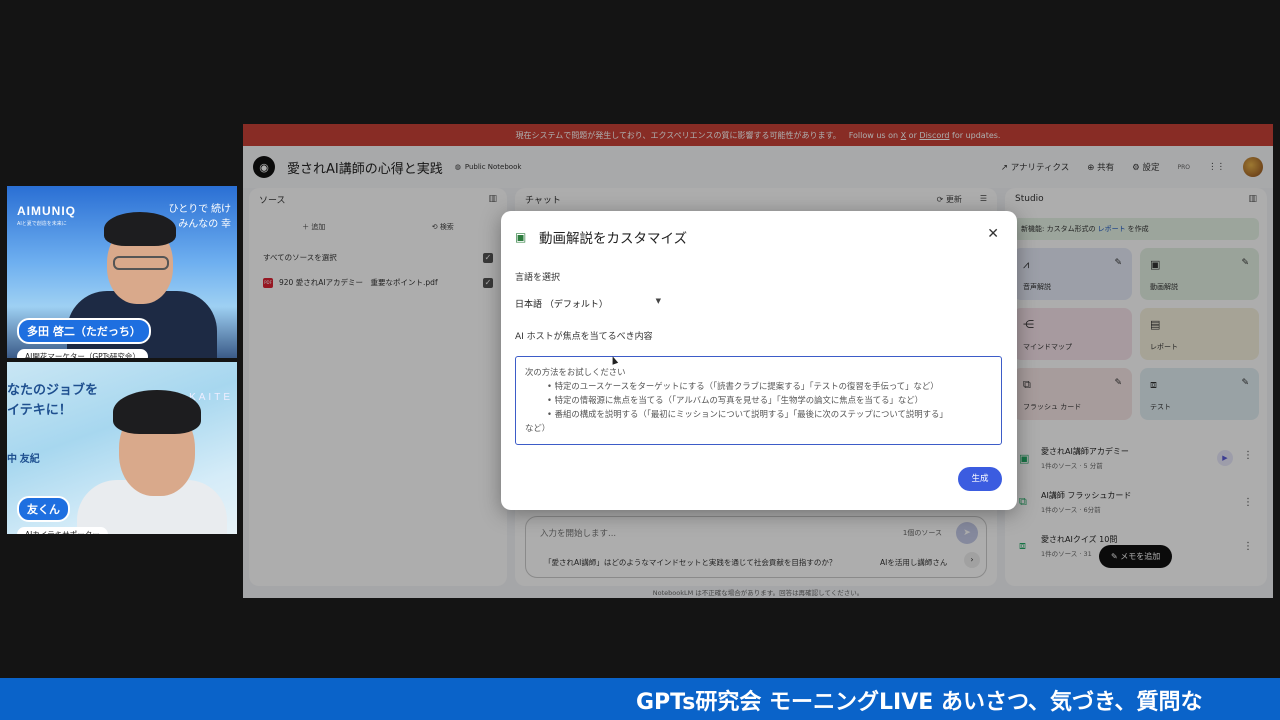 The image size is (1280, 720). I want to click on cam-slogan: ひとりで 続け みんなの 幸, so click(199, 217).